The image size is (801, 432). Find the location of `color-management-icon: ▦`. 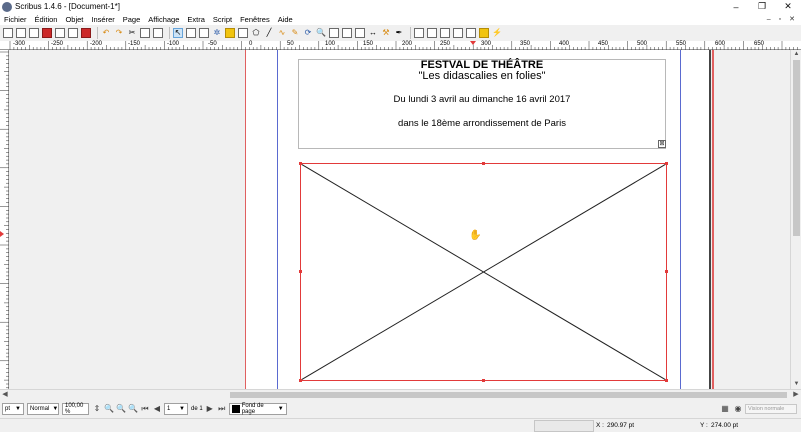

color-management-icon: ▦ is located at coordinates (725, 408).